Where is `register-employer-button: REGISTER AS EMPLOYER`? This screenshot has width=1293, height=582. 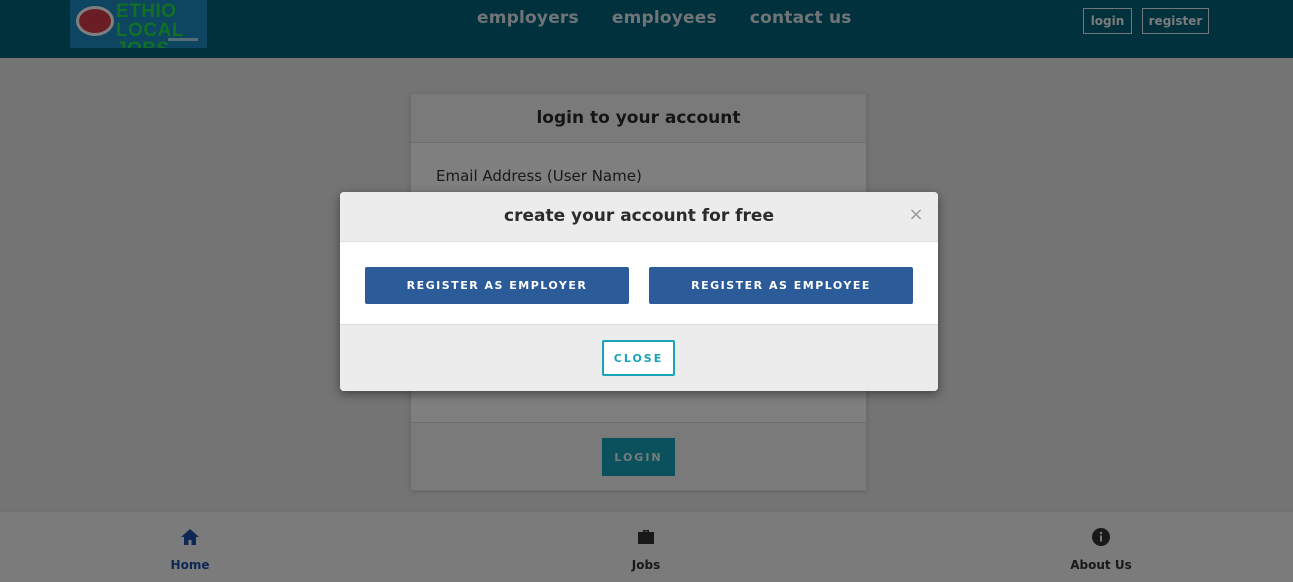 register-employer-button: REGISTER AS EMPLOYER is located at coordinates (497, 285).